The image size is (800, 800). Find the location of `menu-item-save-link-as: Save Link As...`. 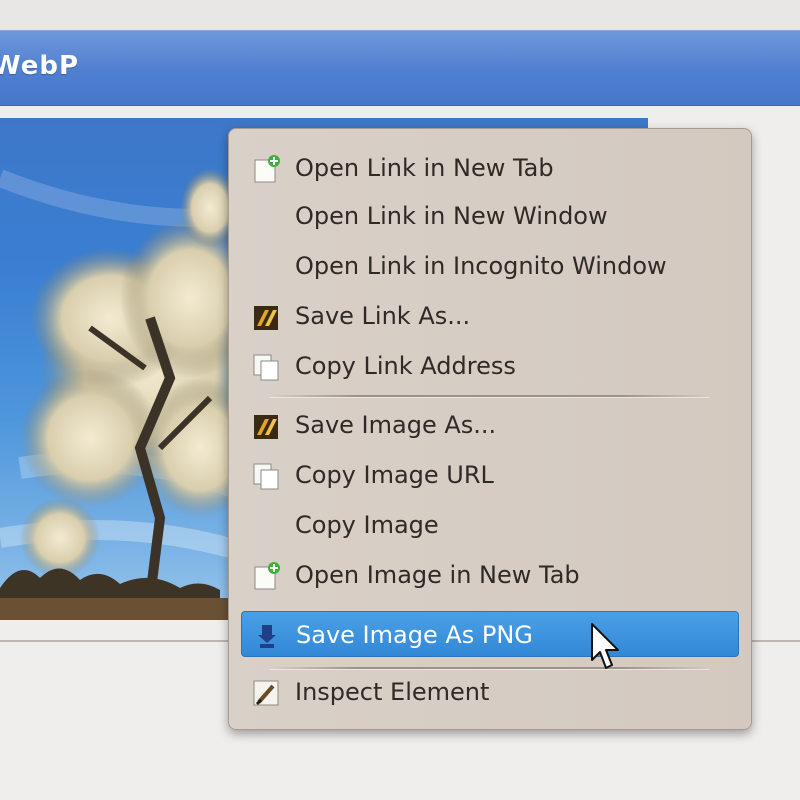

menu-item-save-link-as: Save Link As... is located at coordinates (490, 316).